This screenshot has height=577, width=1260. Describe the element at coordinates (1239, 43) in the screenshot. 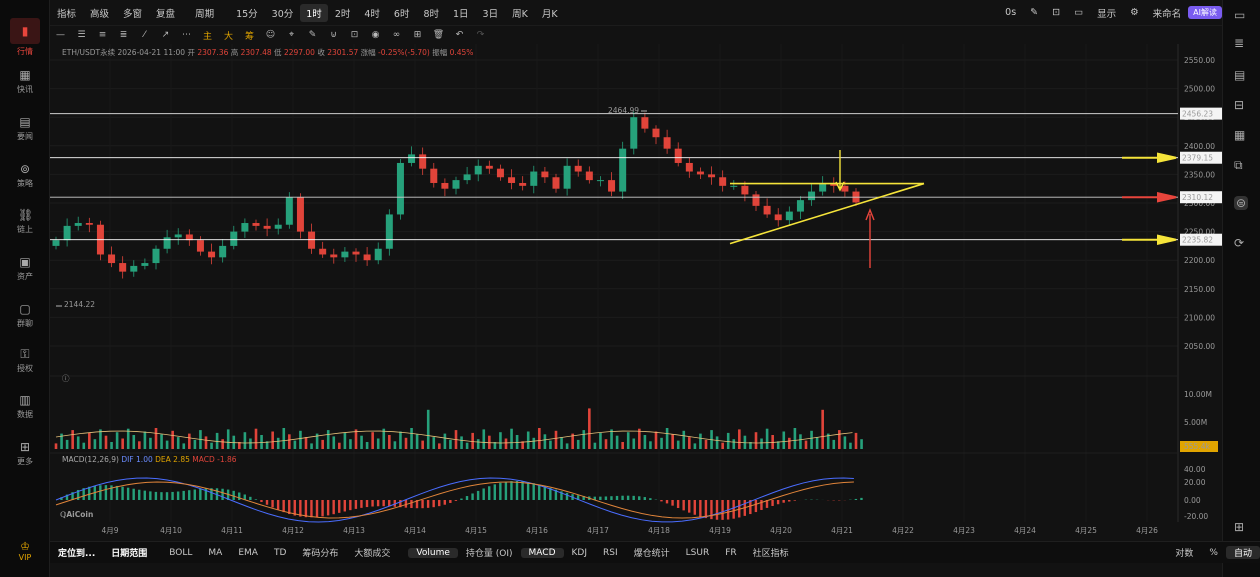

I see `orderbook-icon: ≣` at that location.